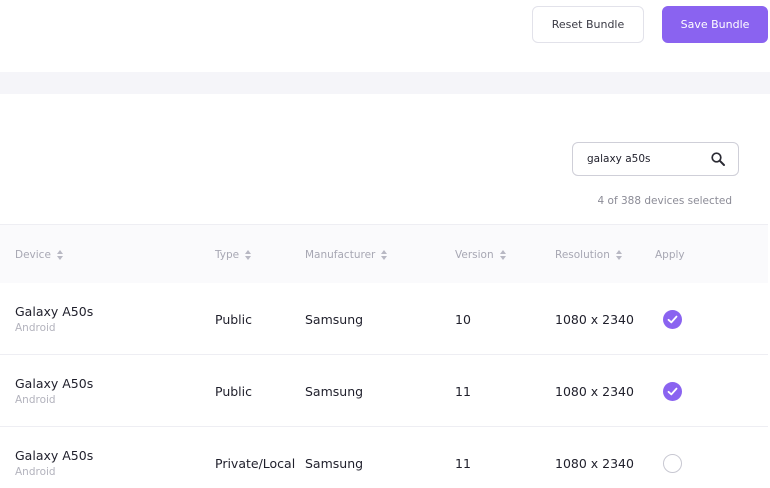  What do you see at coordinates (255, 463) in the screenshot?
I see `type-cell: Private/Local` at bounding box center [255, 463].